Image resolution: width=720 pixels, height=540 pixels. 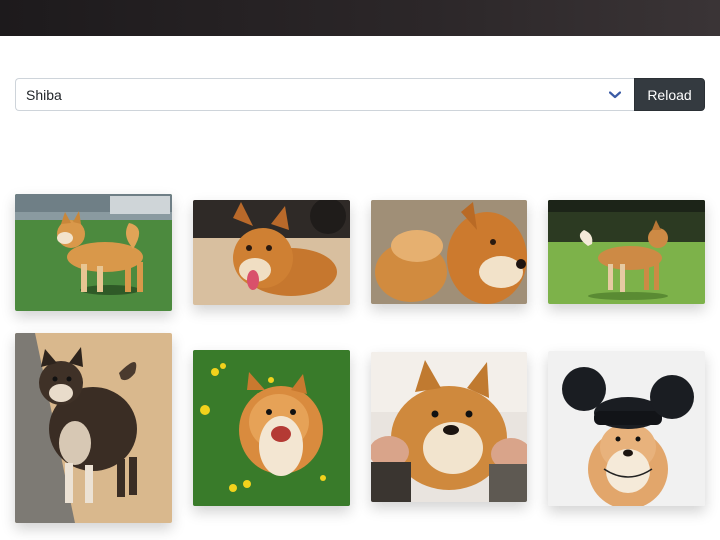 I want to click on breed-controls: Shiba Reload, so click(x=360, y=94).